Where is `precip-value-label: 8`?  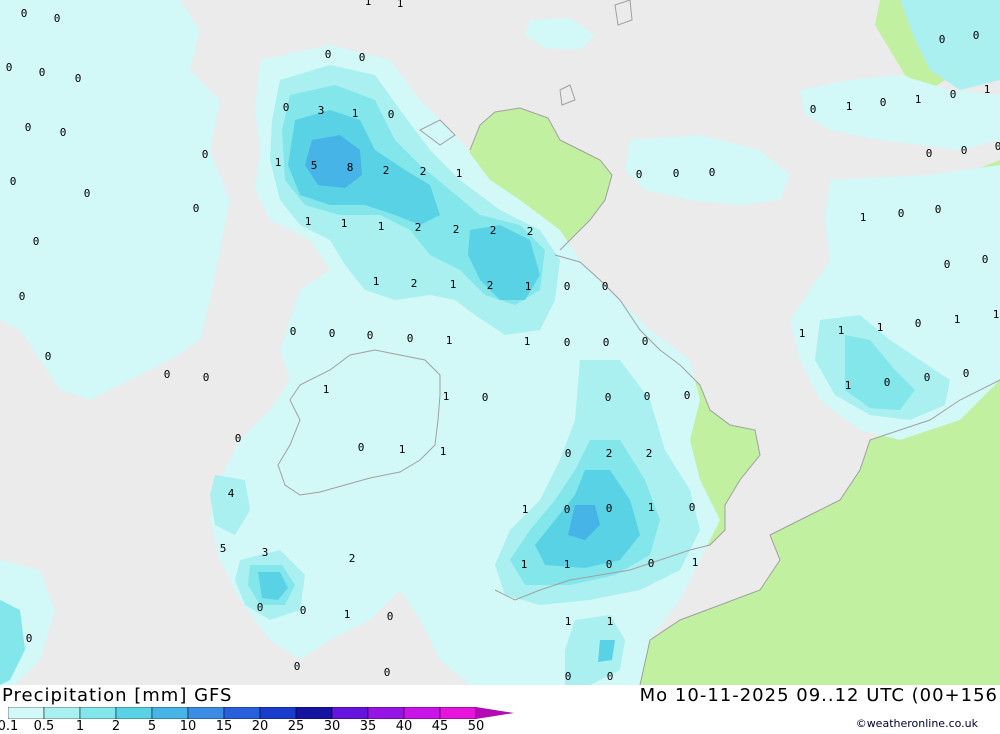 precip-value-label: 8 is located at coordinates (350, 167).